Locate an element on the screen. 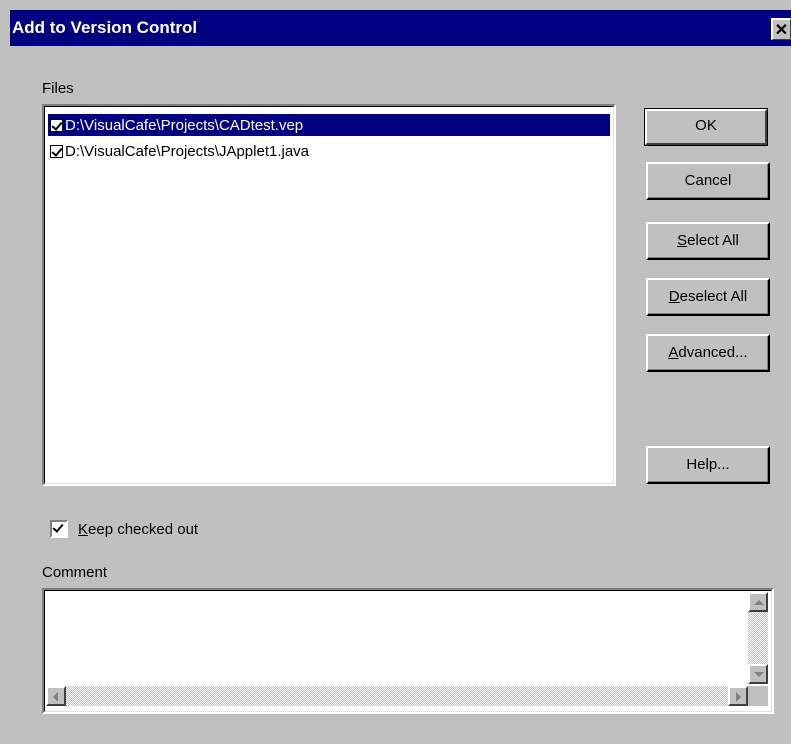 The height and width of the screenshot is (744, 791). arrow-left-icon is located at coordinates (55, 697).